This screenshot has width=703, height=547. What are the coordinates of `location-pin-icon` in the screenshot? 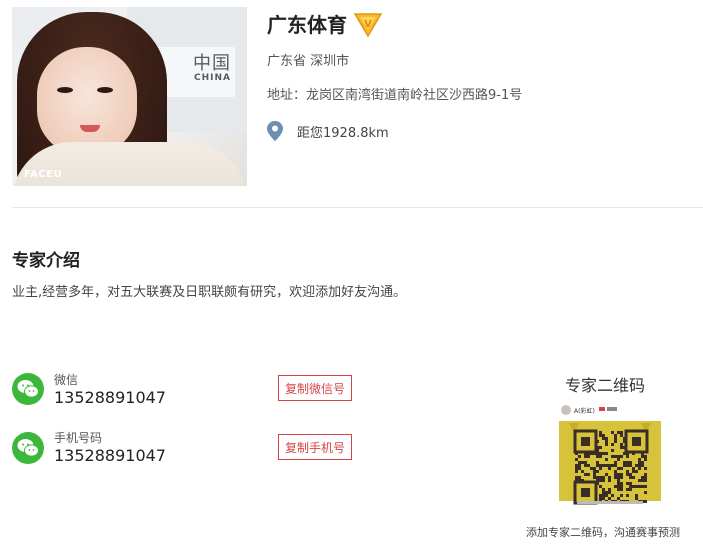 It's located at (275, 131).